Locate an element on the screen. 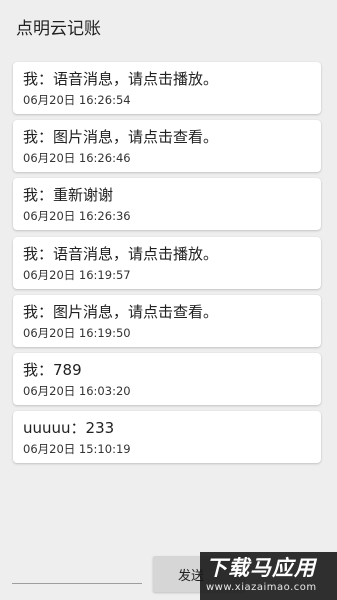  message-time: 06月20日 15:10:19 is located at coordinates (77, 449).